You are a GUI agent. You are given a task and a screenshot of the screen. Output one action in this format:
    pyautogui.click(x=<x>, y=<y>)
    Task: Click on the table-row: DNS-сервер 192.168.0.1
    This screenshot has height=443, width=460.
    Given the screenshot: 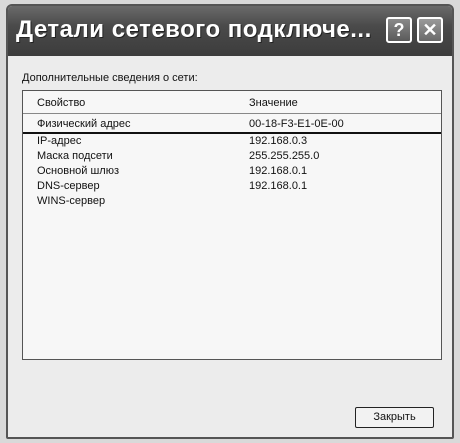 What is the action you would take?
    pyautogui.click(x=232, y=186)
    